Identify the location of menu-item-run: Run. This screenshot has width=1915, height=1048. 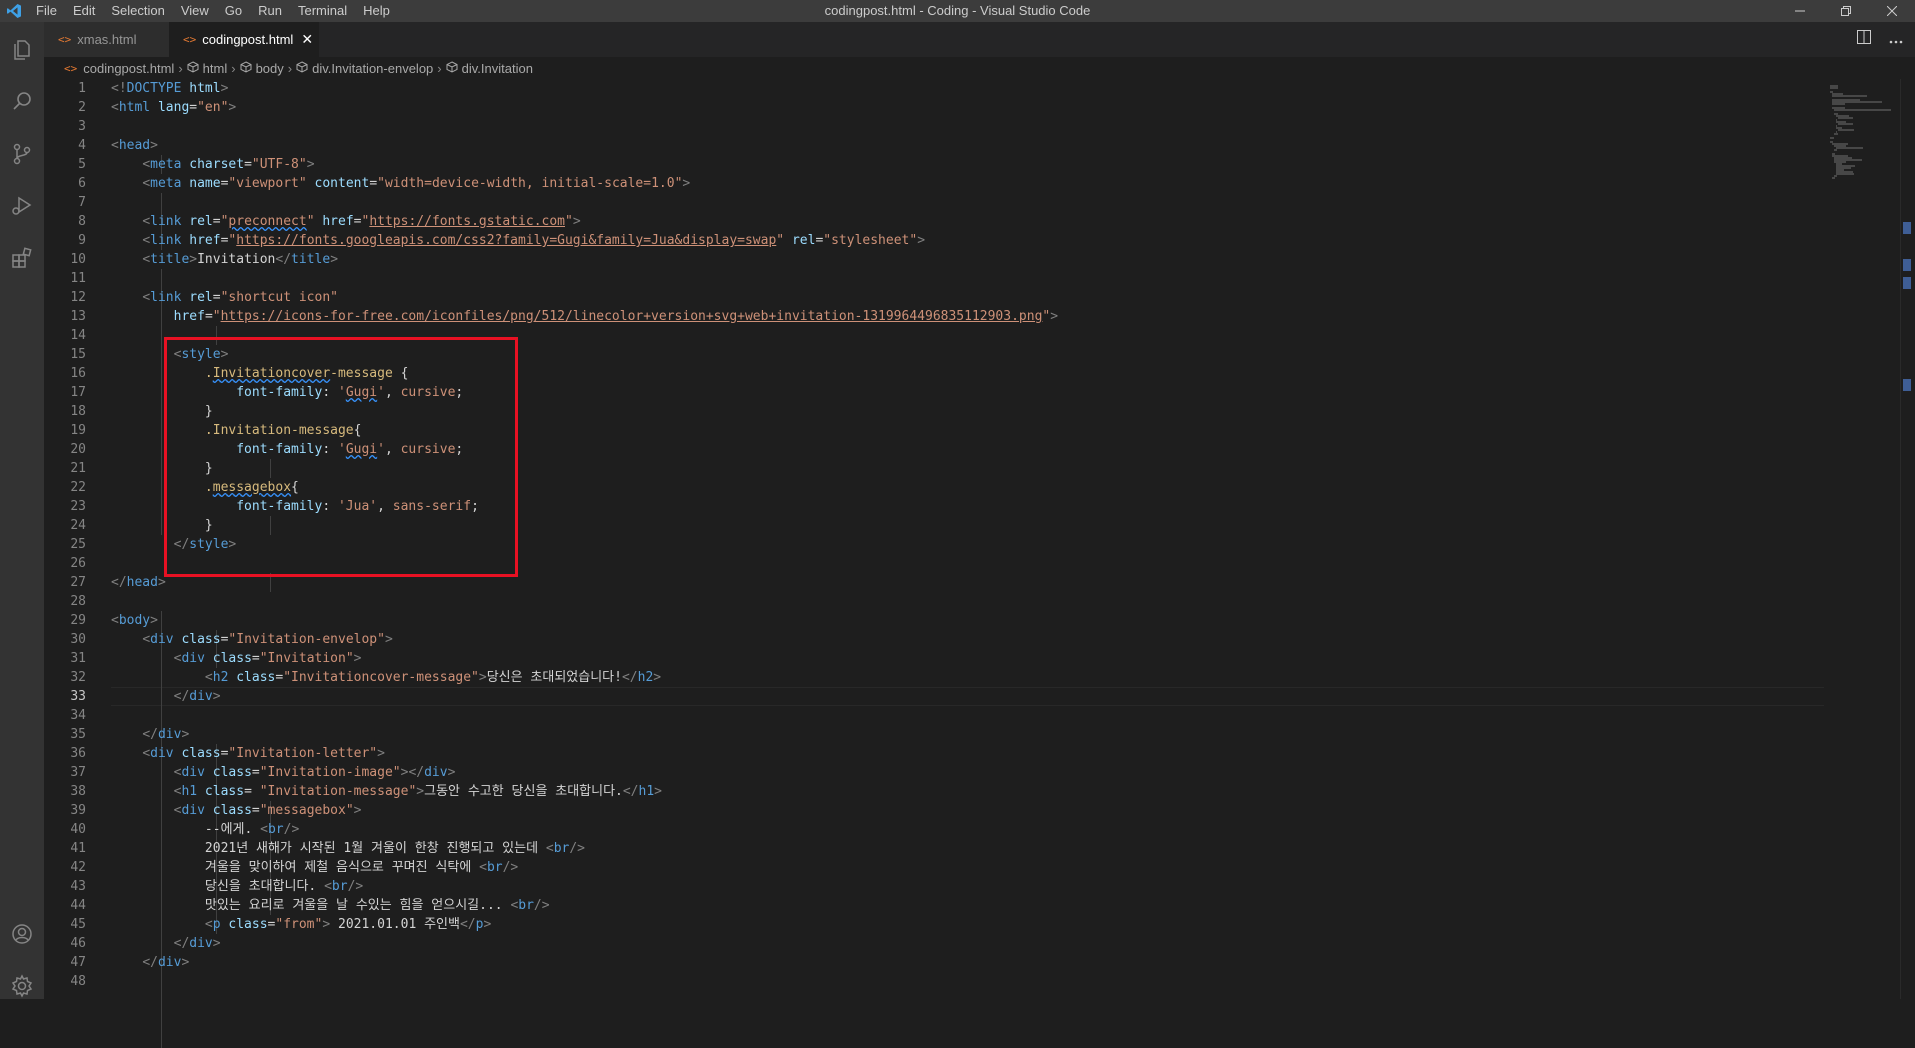
(270, 11).